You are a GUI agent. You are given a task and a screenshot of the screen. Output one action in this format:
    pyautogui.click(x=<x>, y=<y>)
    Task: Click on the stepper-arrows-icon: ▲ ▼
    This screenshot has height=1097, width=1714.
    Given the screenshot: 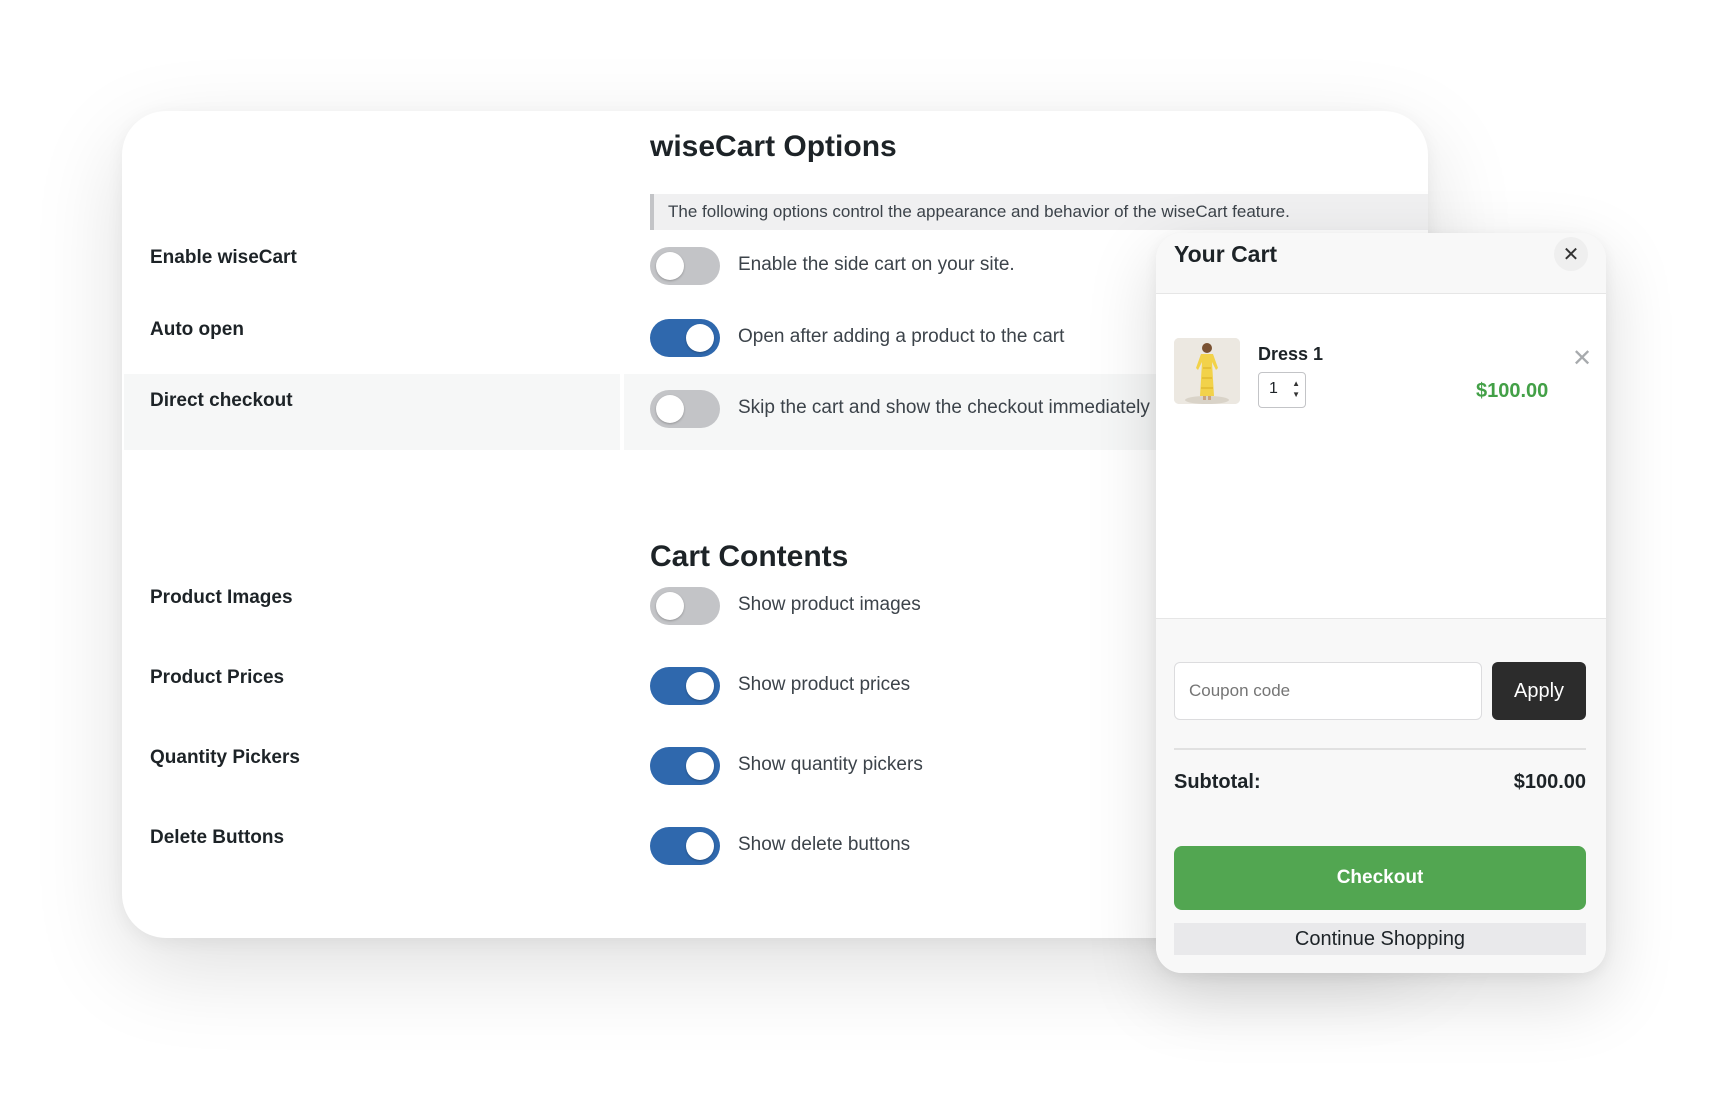 What is the action you would take?
    pyautogui.click(x=1296, y=389)
    